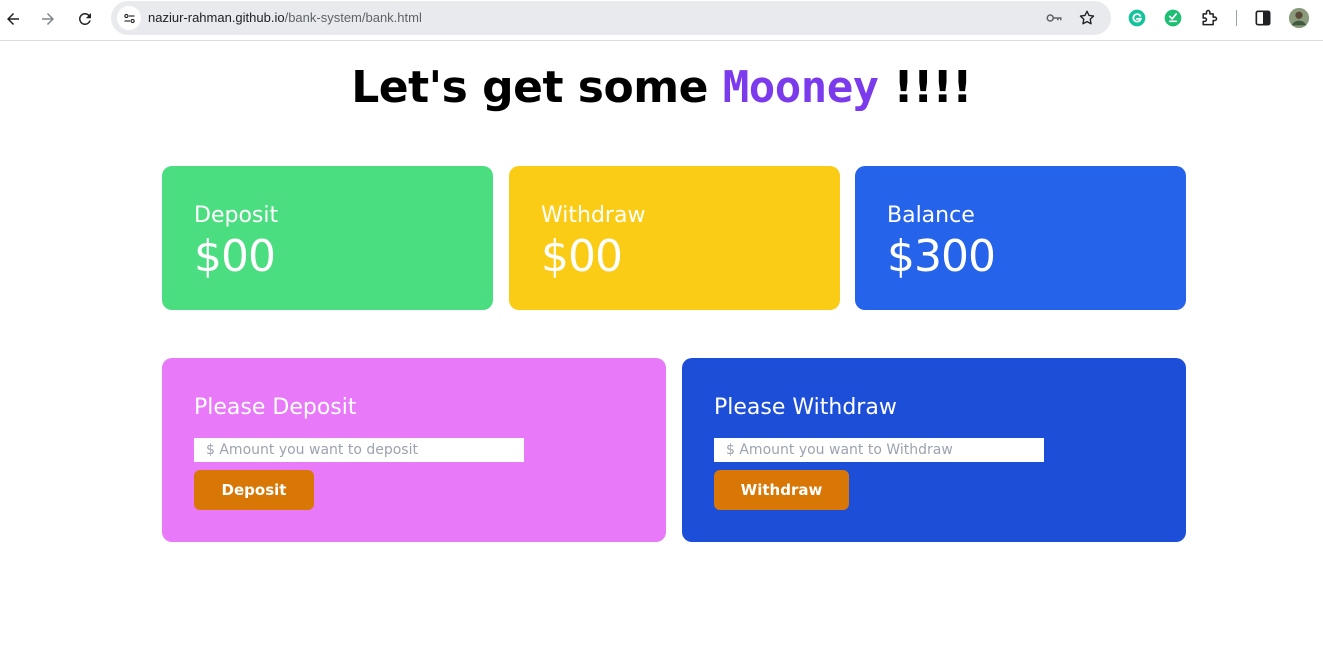  I want to click on forward-arrow-icon, so click(48, 19).